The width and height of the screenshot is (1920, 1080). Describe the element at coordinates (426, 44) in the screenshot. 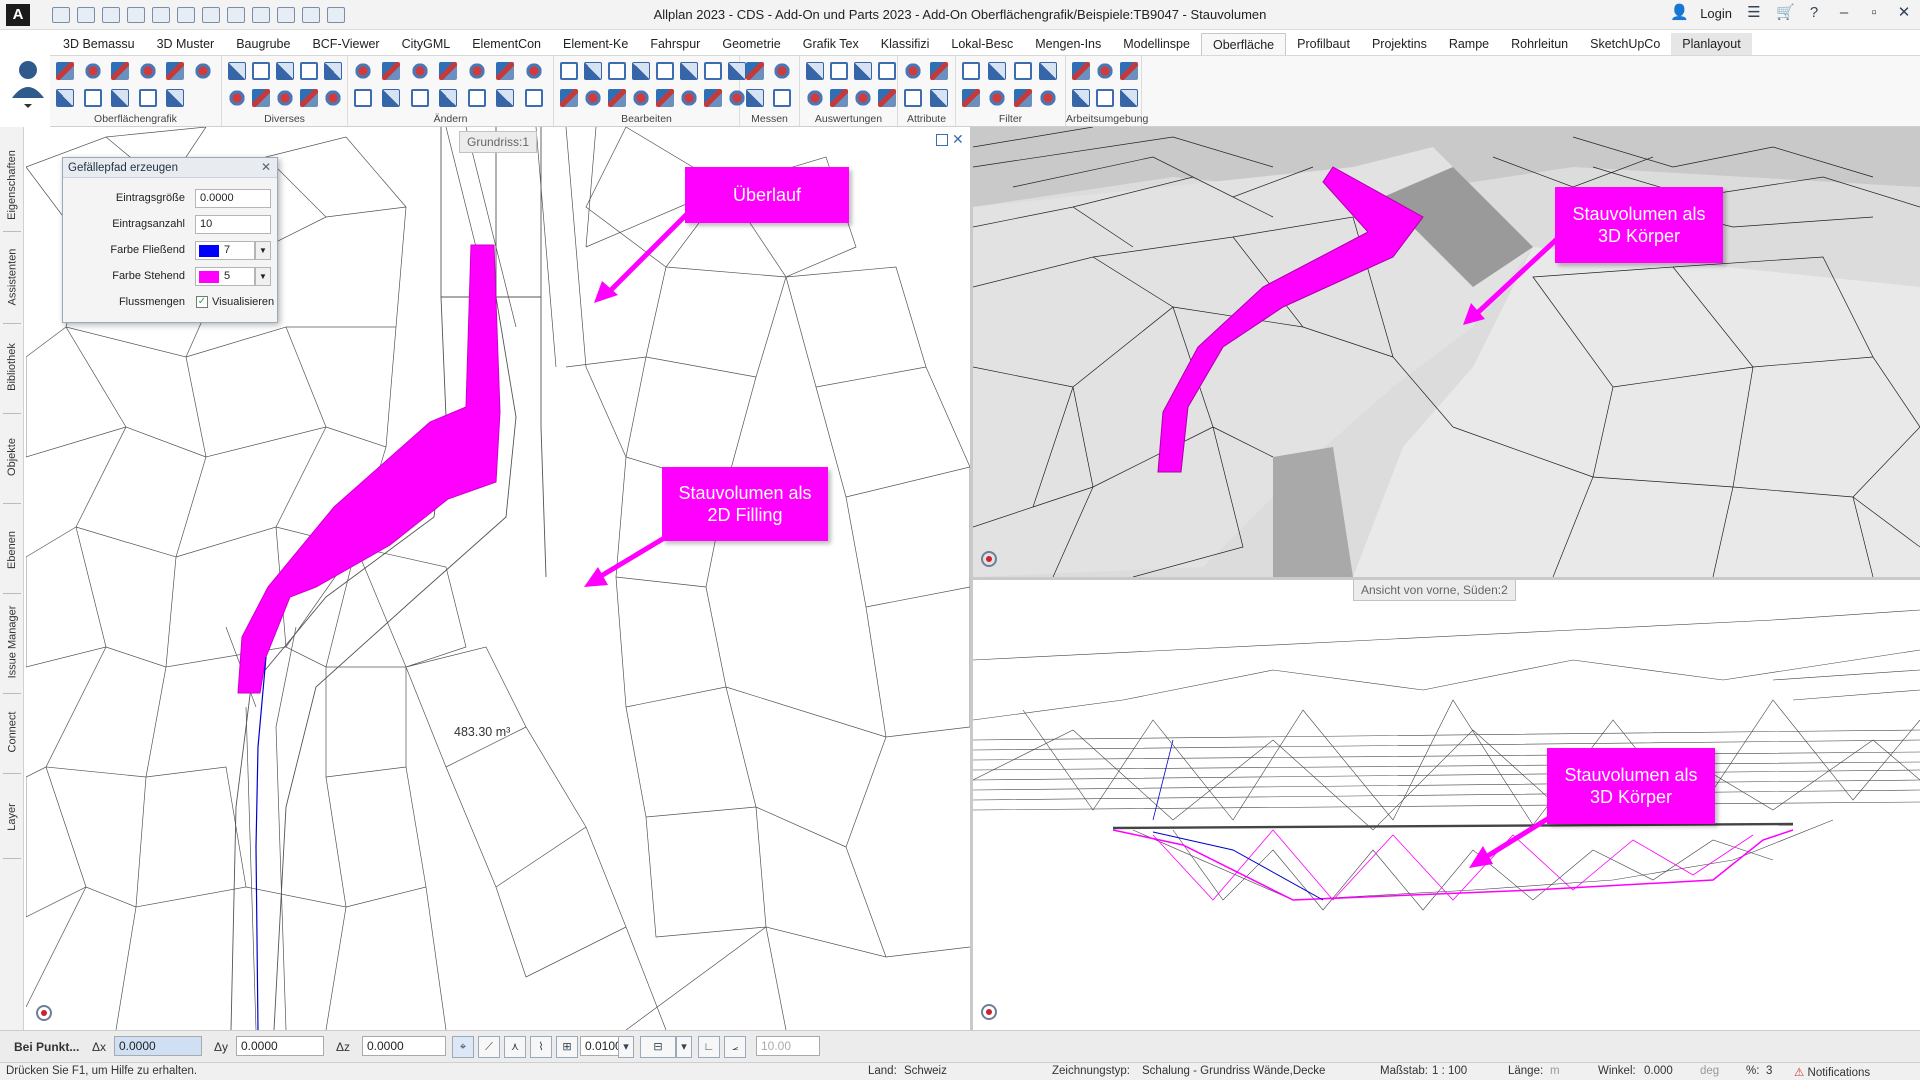

I see `tab-citygml: CityGML` at that location.